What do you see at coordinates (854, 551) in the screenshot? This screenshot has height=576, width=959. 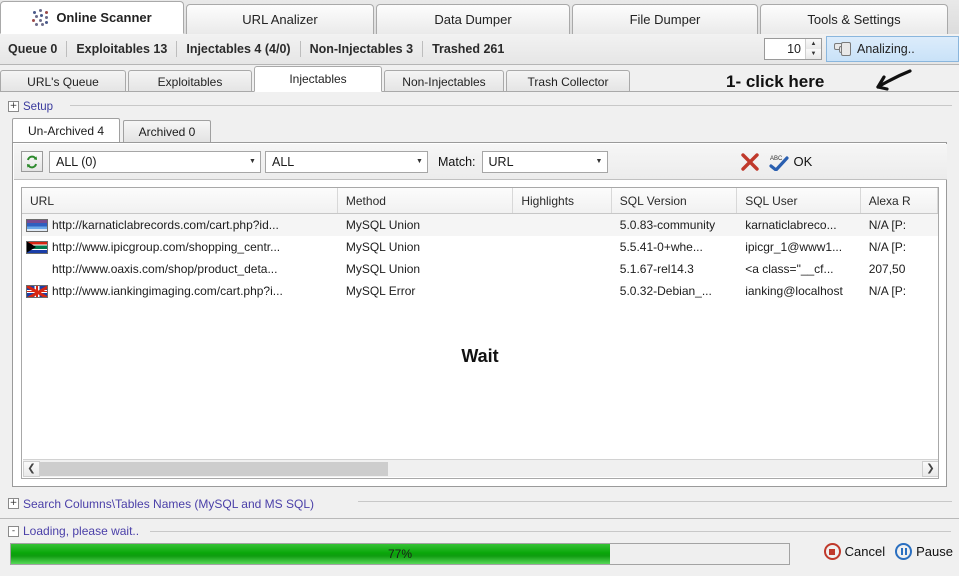 I see `cancel-button: Cancel` at bounding box center [854, 551].